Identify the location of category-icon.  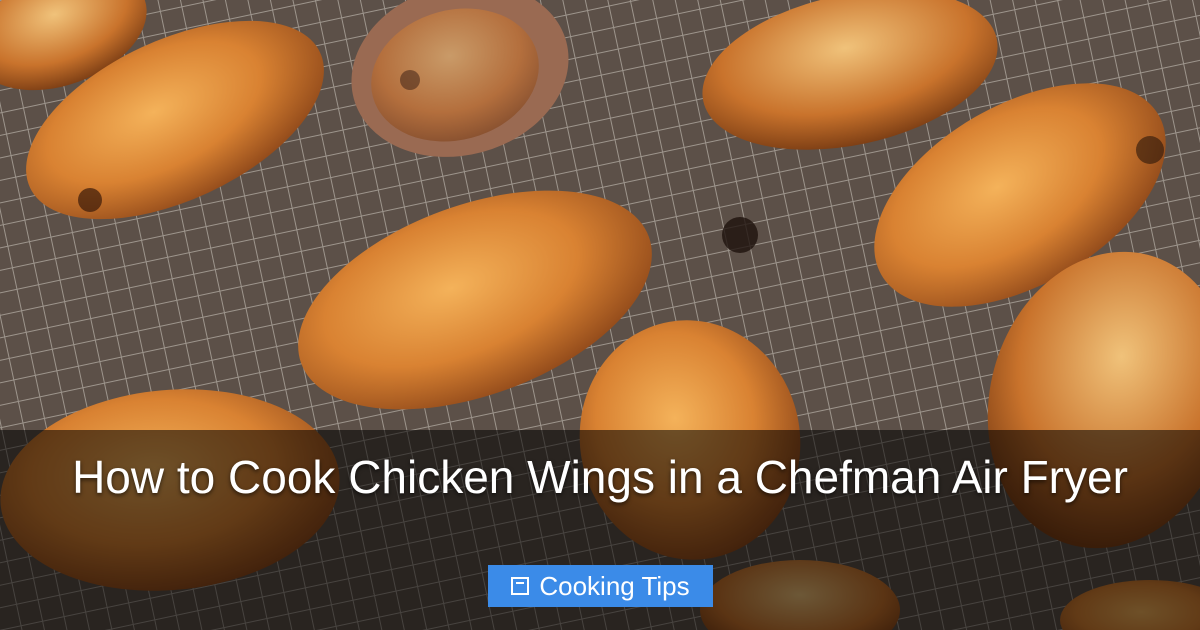
(520, 586).